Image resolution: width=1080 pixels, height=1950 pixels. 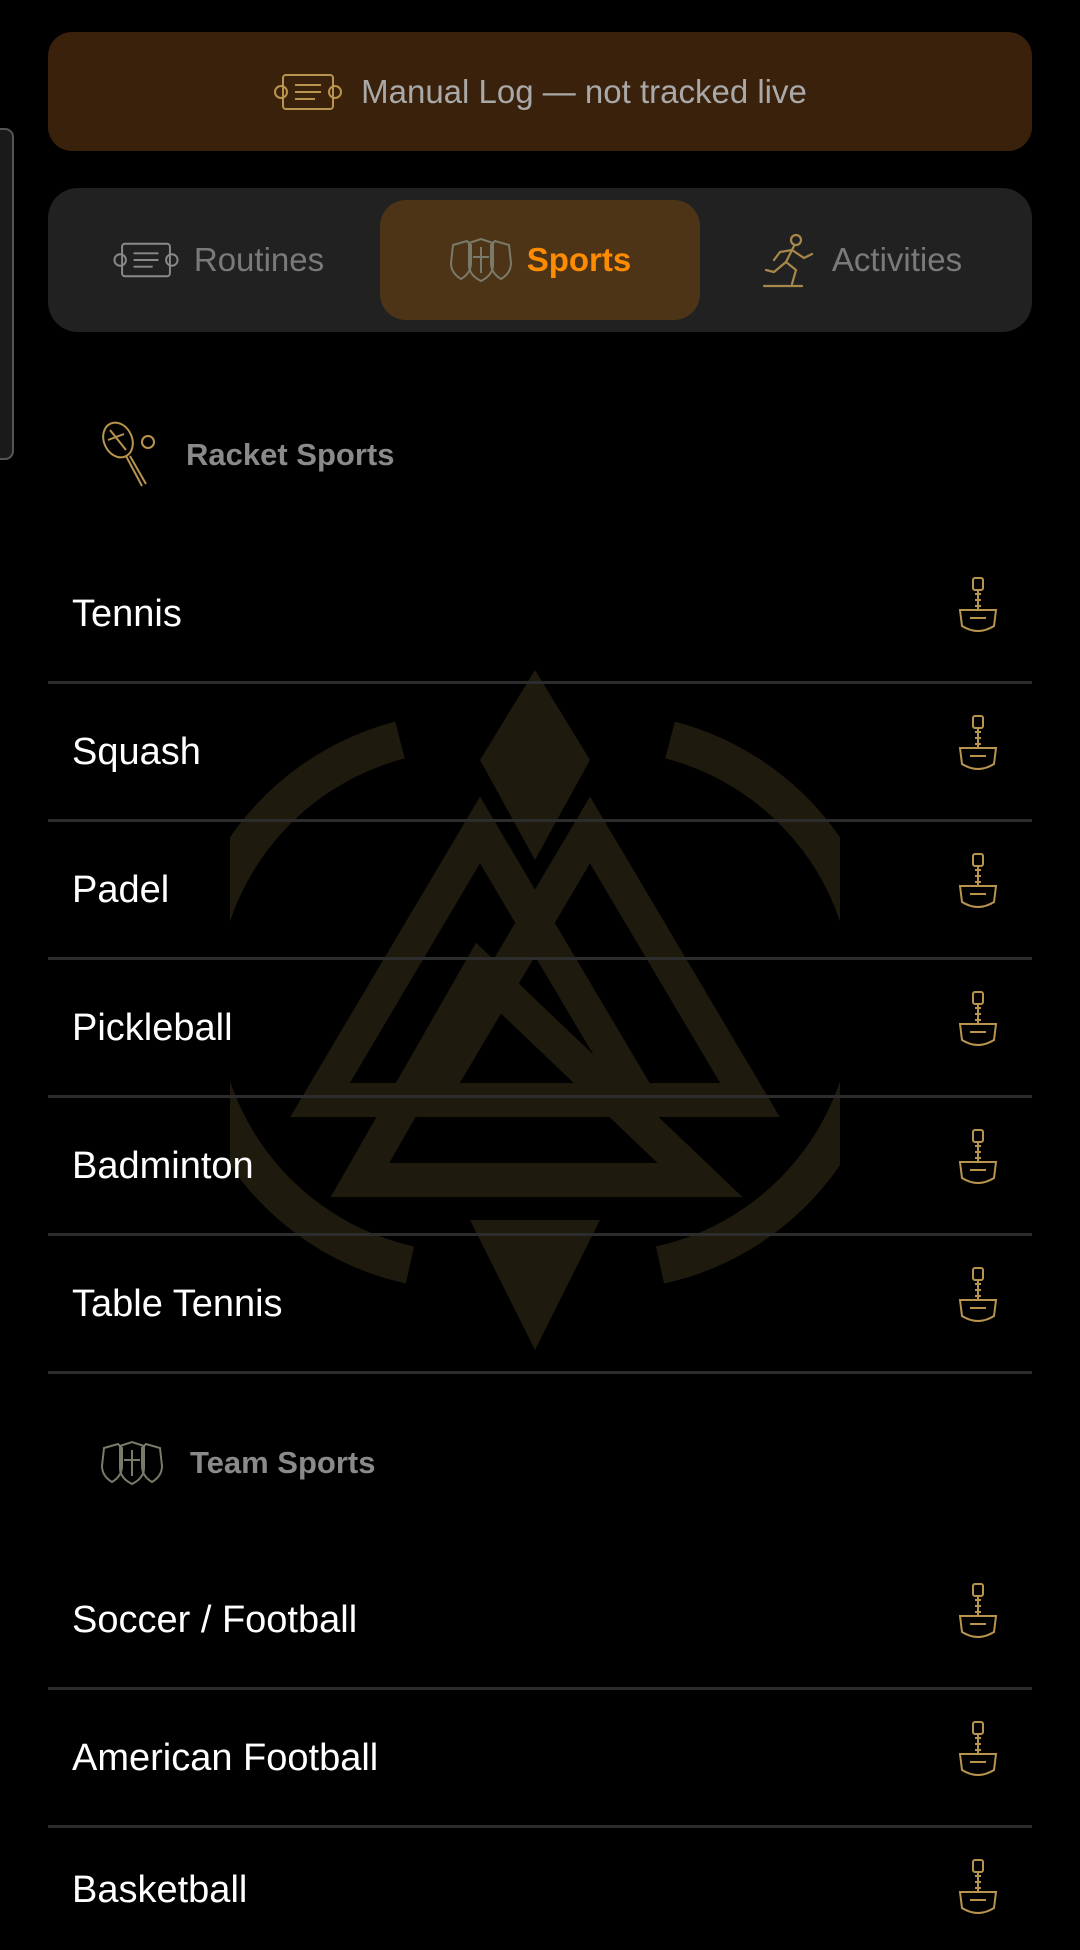 I want to click on list-item: Padel, so click(x=540, y=892).